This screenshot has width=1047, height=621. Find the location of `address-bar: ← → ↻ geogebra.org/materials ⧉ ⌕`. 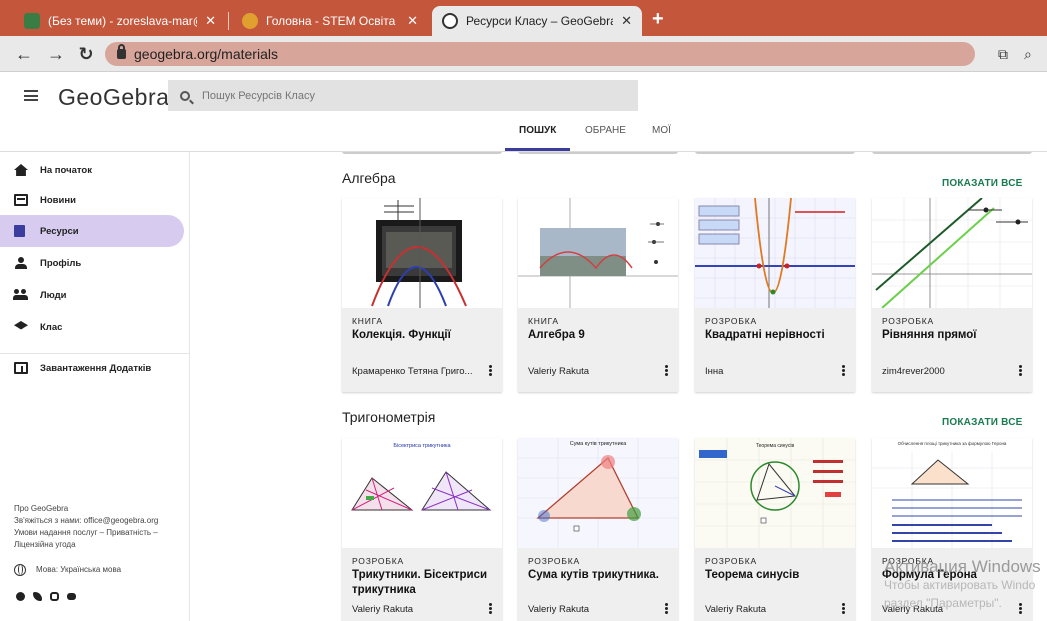

address-bar: ← → ↻ geogebra.org/materials ⧉ ⌕ is located at coordinates (523, 54).